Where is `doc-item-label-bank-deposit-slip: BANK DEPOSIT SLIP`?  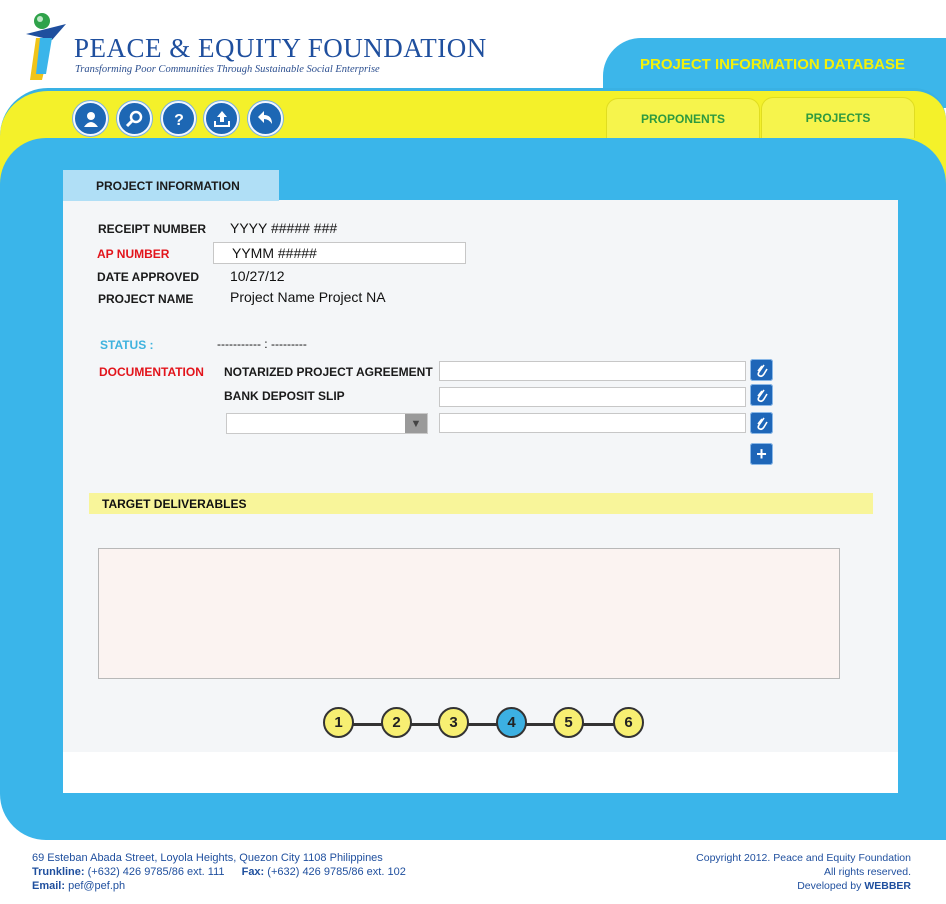 doc-item-label-bank-deposit-slip: BANK DEPOSIT SLIP is located at coordinates (284, 396).